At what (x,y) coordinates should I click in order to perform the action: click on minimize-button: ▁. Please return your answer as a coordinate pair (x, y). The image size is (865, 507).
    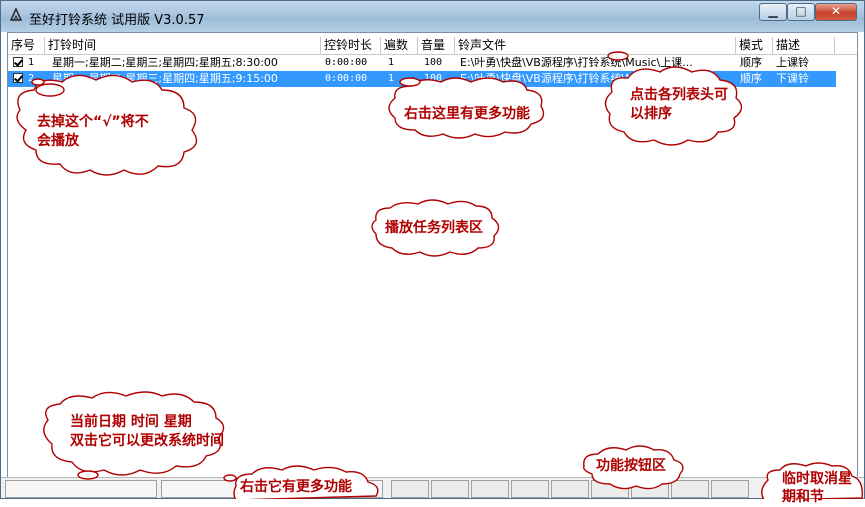
    Looking at the image, I should click on (773, 12).